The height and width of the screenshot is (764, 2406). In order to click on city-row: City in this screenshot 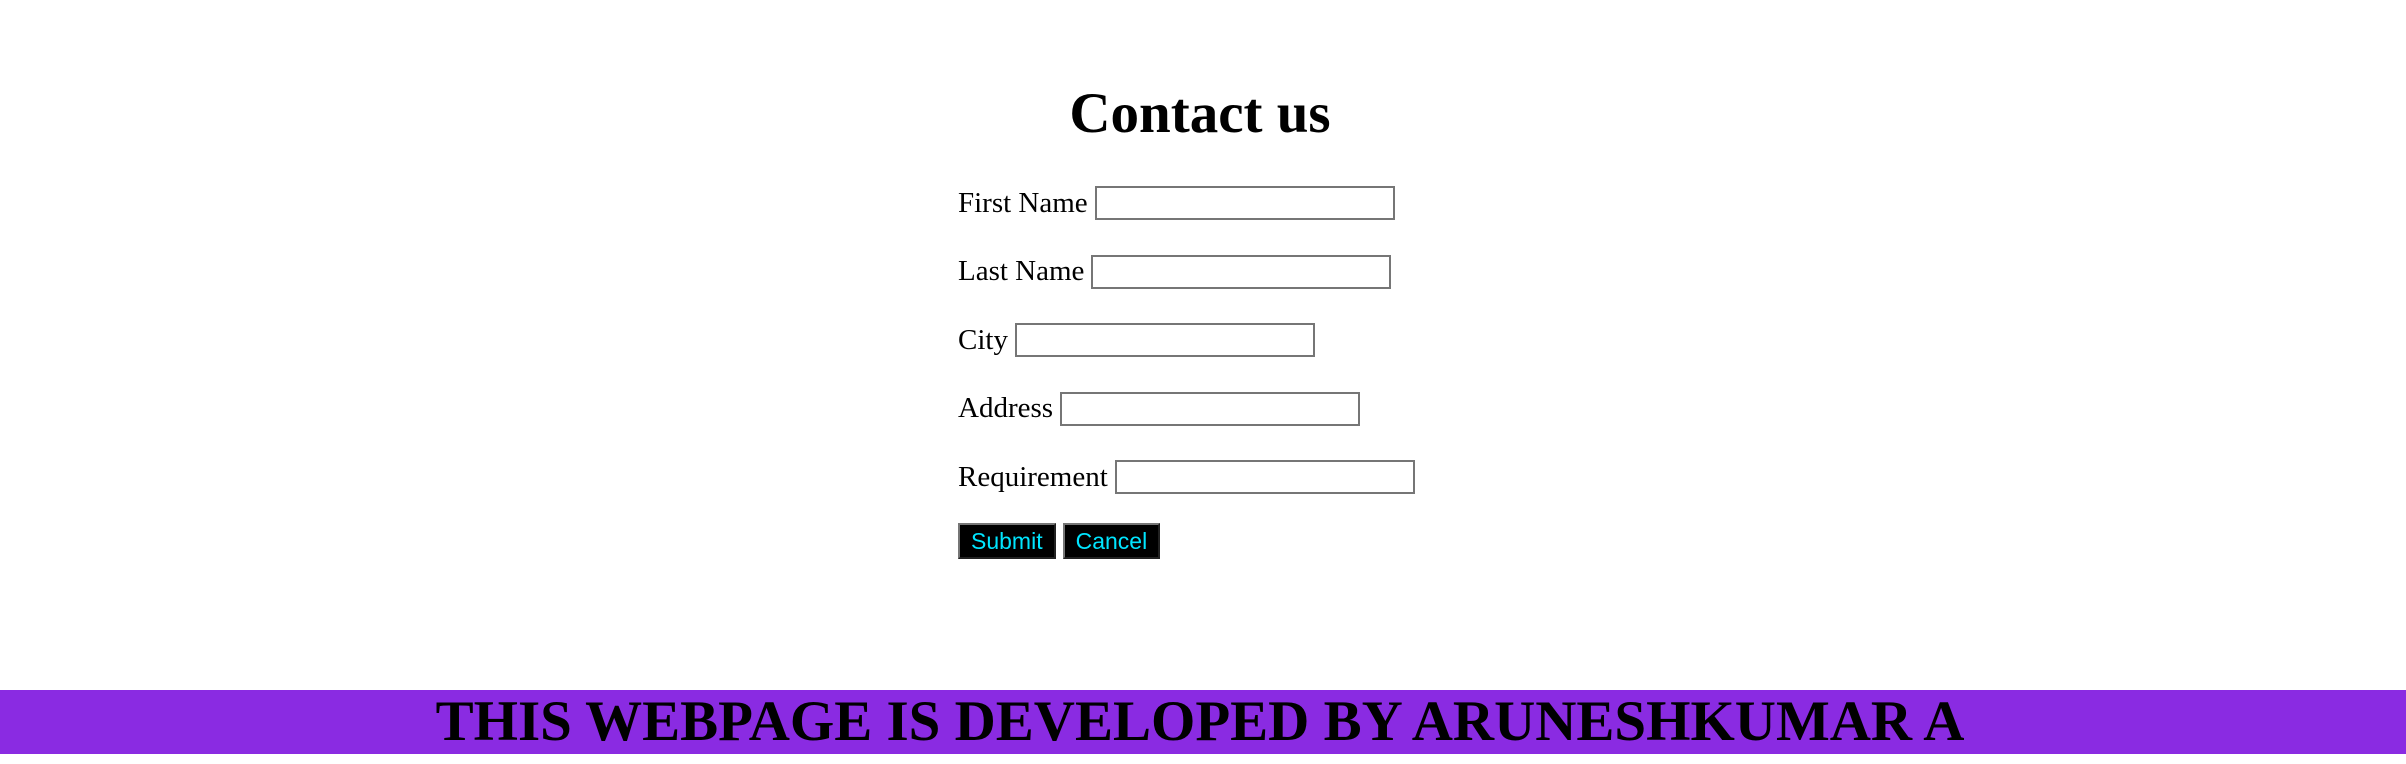, I will do `click(1186, 340)`.